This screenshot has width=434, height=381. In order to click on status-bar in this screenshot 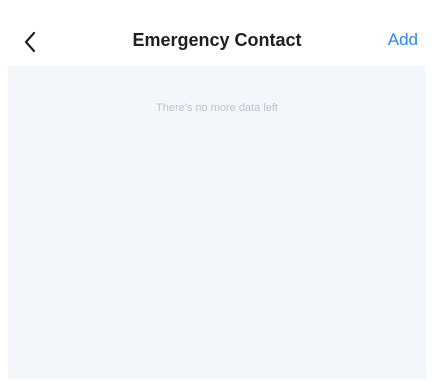, I will do `click(217, 9)`.